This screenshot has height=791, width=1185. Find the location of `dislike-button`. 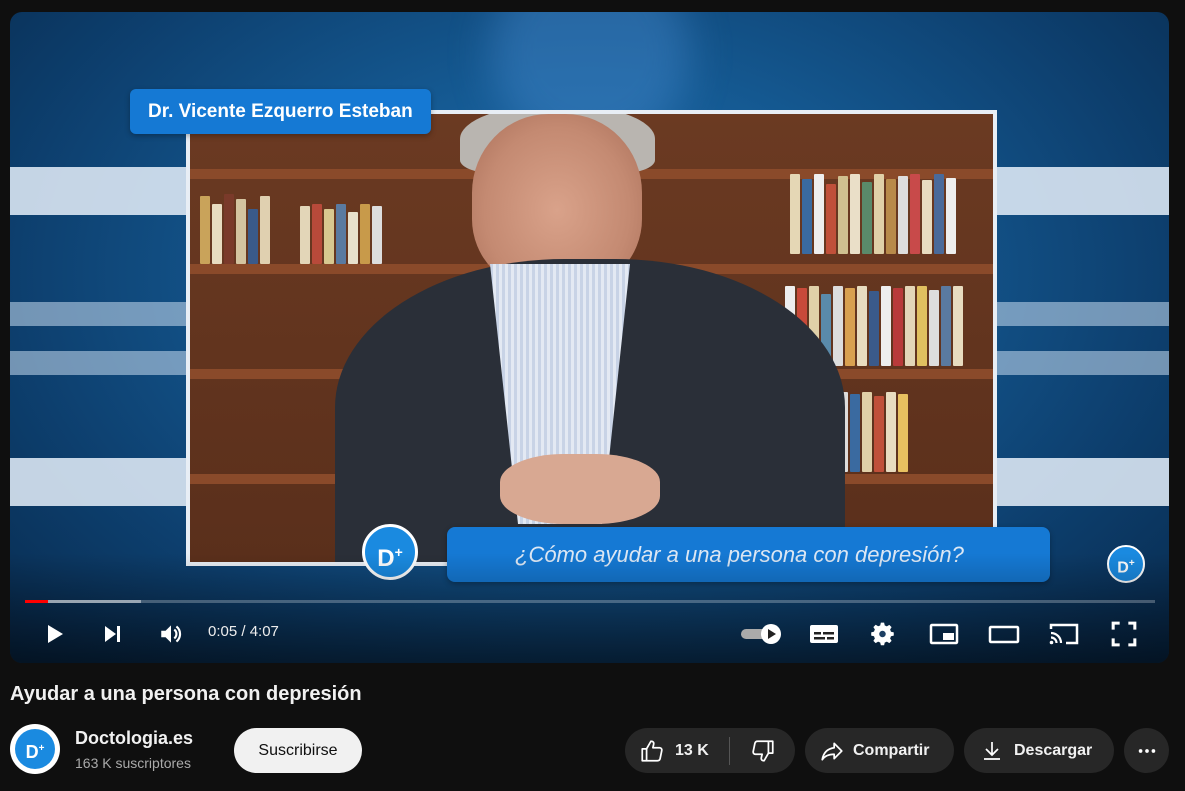

dislike-button is located at coordinates (762, 750).